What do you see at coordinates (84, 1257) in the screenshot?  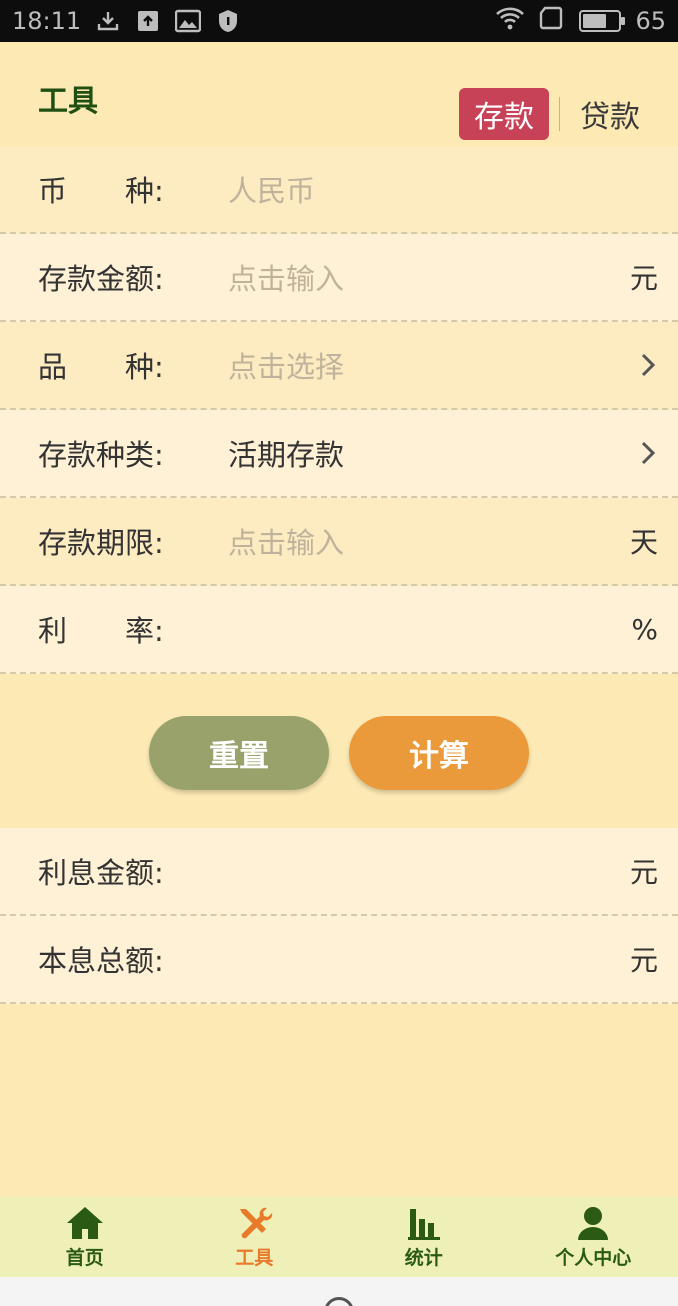 I see `nav-home-label: 首页` at bounding box center [84, 1257].